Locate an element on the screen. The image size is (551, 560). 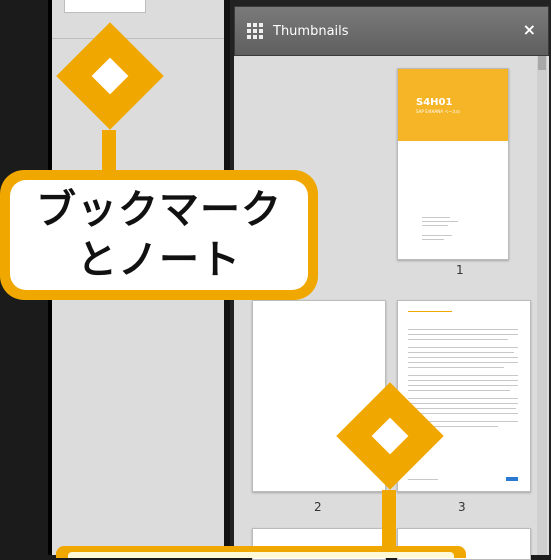
scrollbar is located at coordinates (542, 305).